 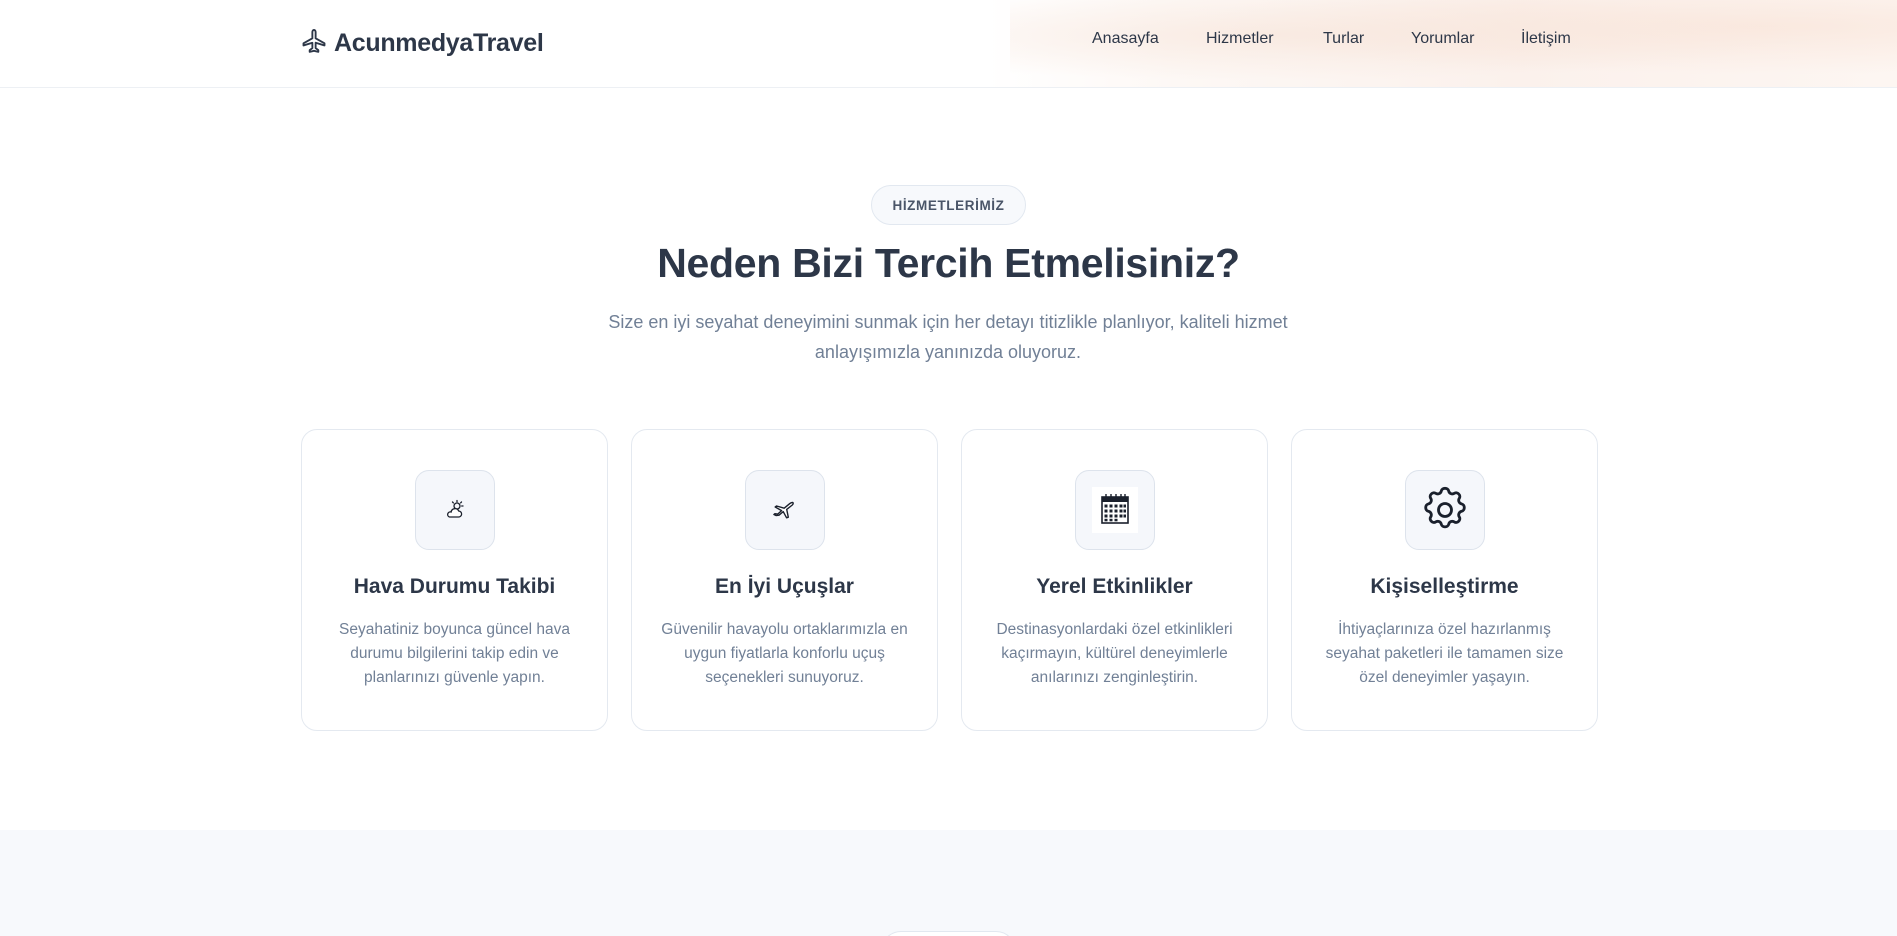 I want to click on next-section, so click(x=948, y=883).